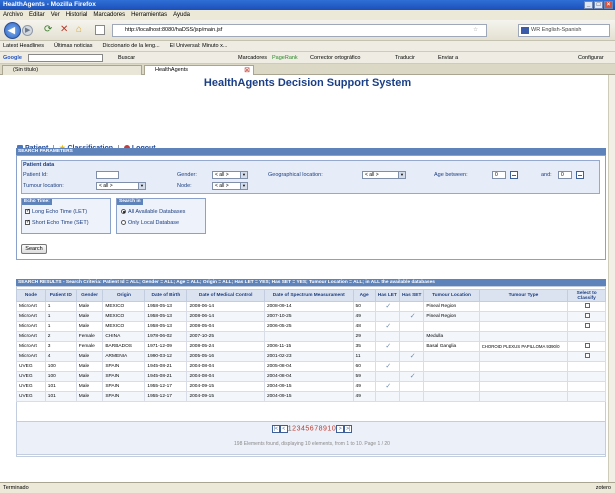 The image size is (615, 493). I want to click on geo-location-select: < all > ▼, so click(384, 175).